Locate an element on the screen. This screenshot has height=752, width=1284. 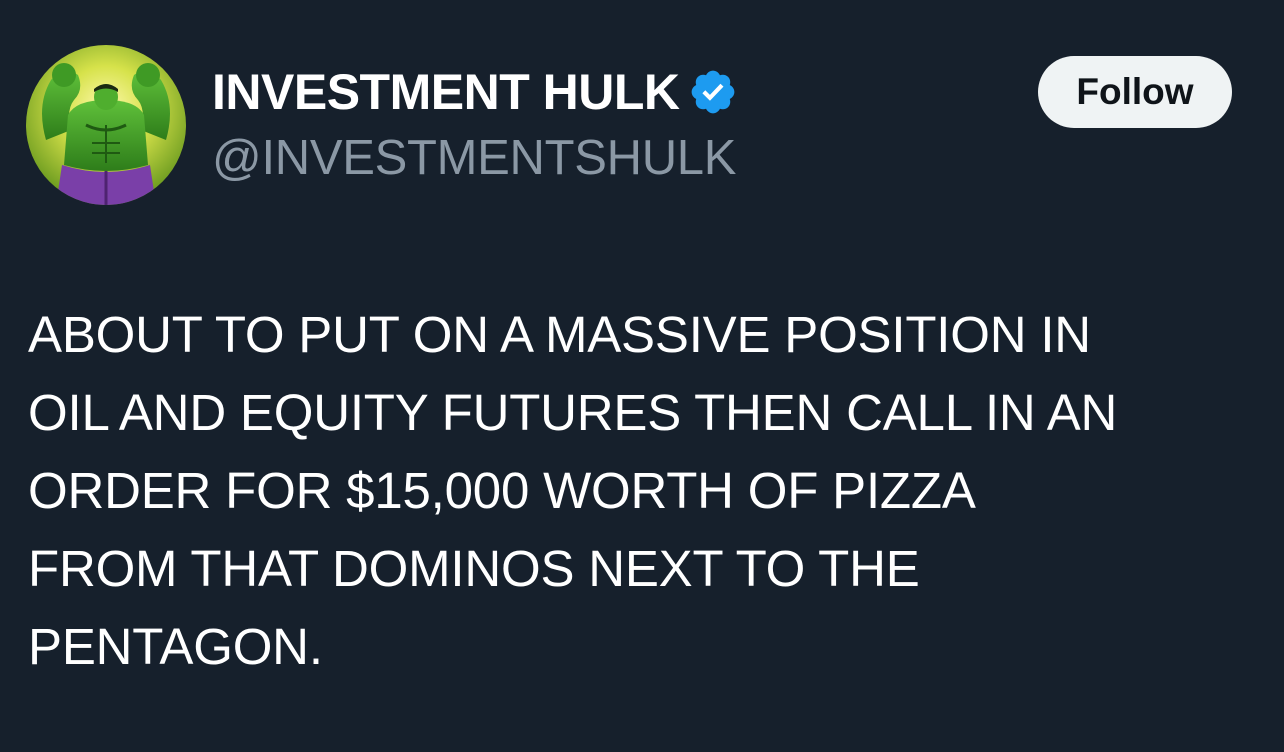
tweet-text-line: OIL AND EQUITY FUTURES THEN CALL IN AN is located at coordinates (573, 412).